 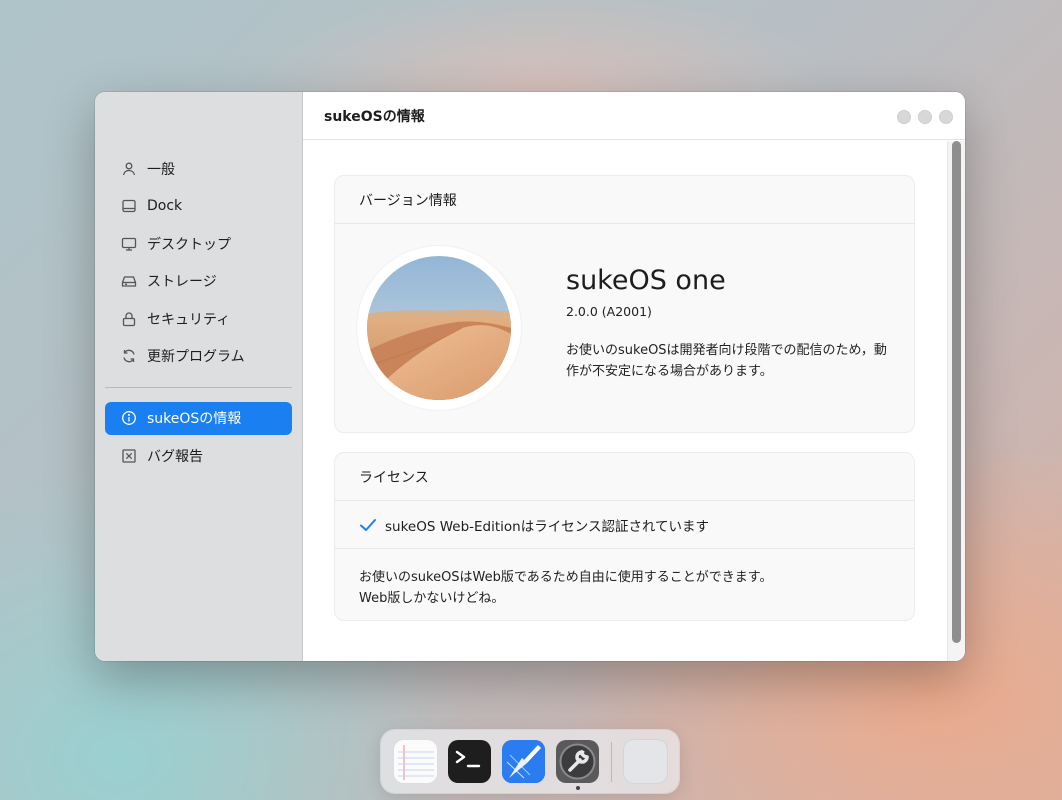 What do you see at coordinates (566, 577) in the screenshot?
I see `license-desc-line1: お使いのsukeOSはWeb版であるため自由に使用することができます。` at bounding box center [566, 577].